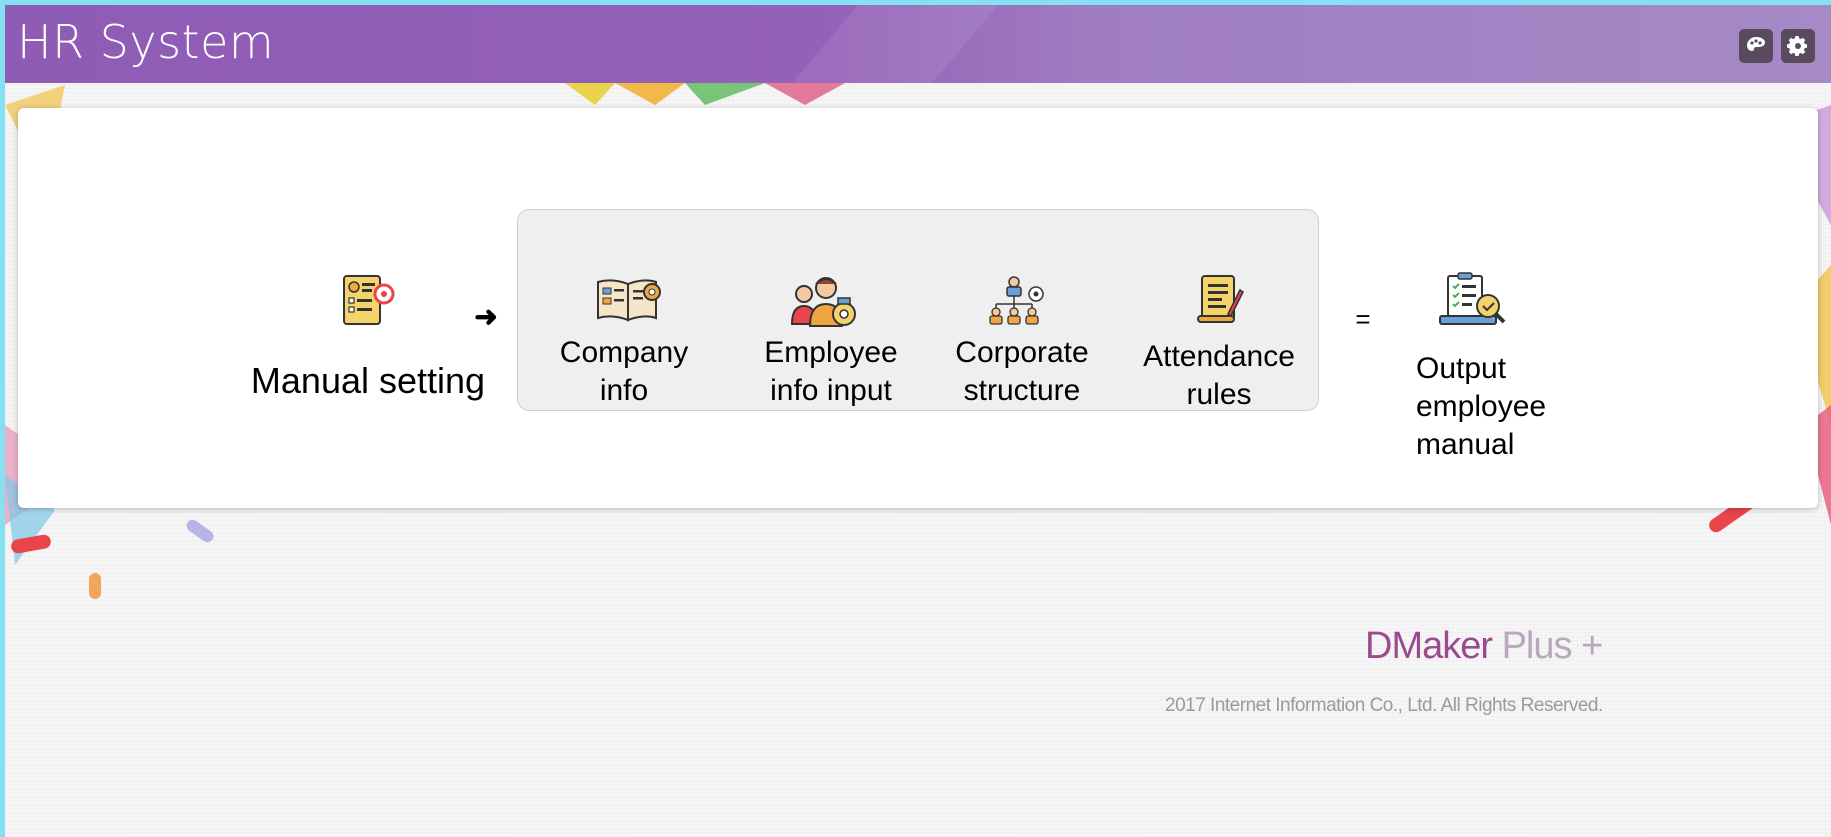  Describe the element at coordinates (146, 42) in the screenshot. I see `app-title: HR System` at that location.